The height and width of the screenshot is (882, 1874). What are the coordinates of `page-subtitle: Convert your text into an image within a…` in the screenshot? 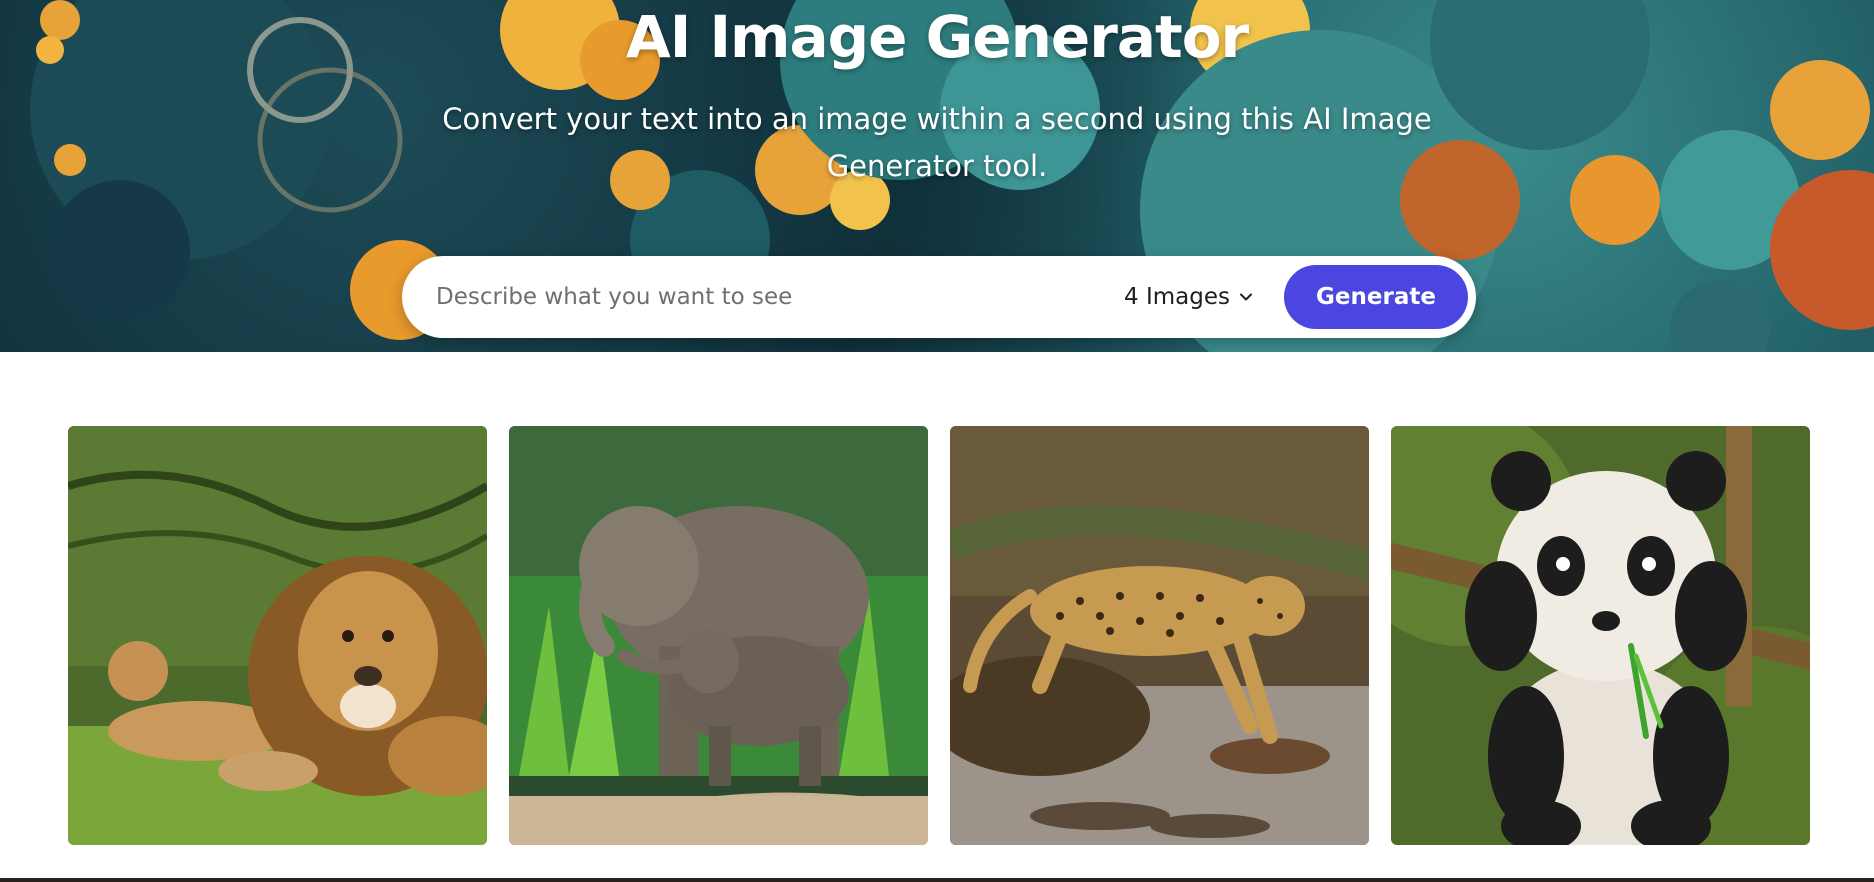 It's located at (937, 142).